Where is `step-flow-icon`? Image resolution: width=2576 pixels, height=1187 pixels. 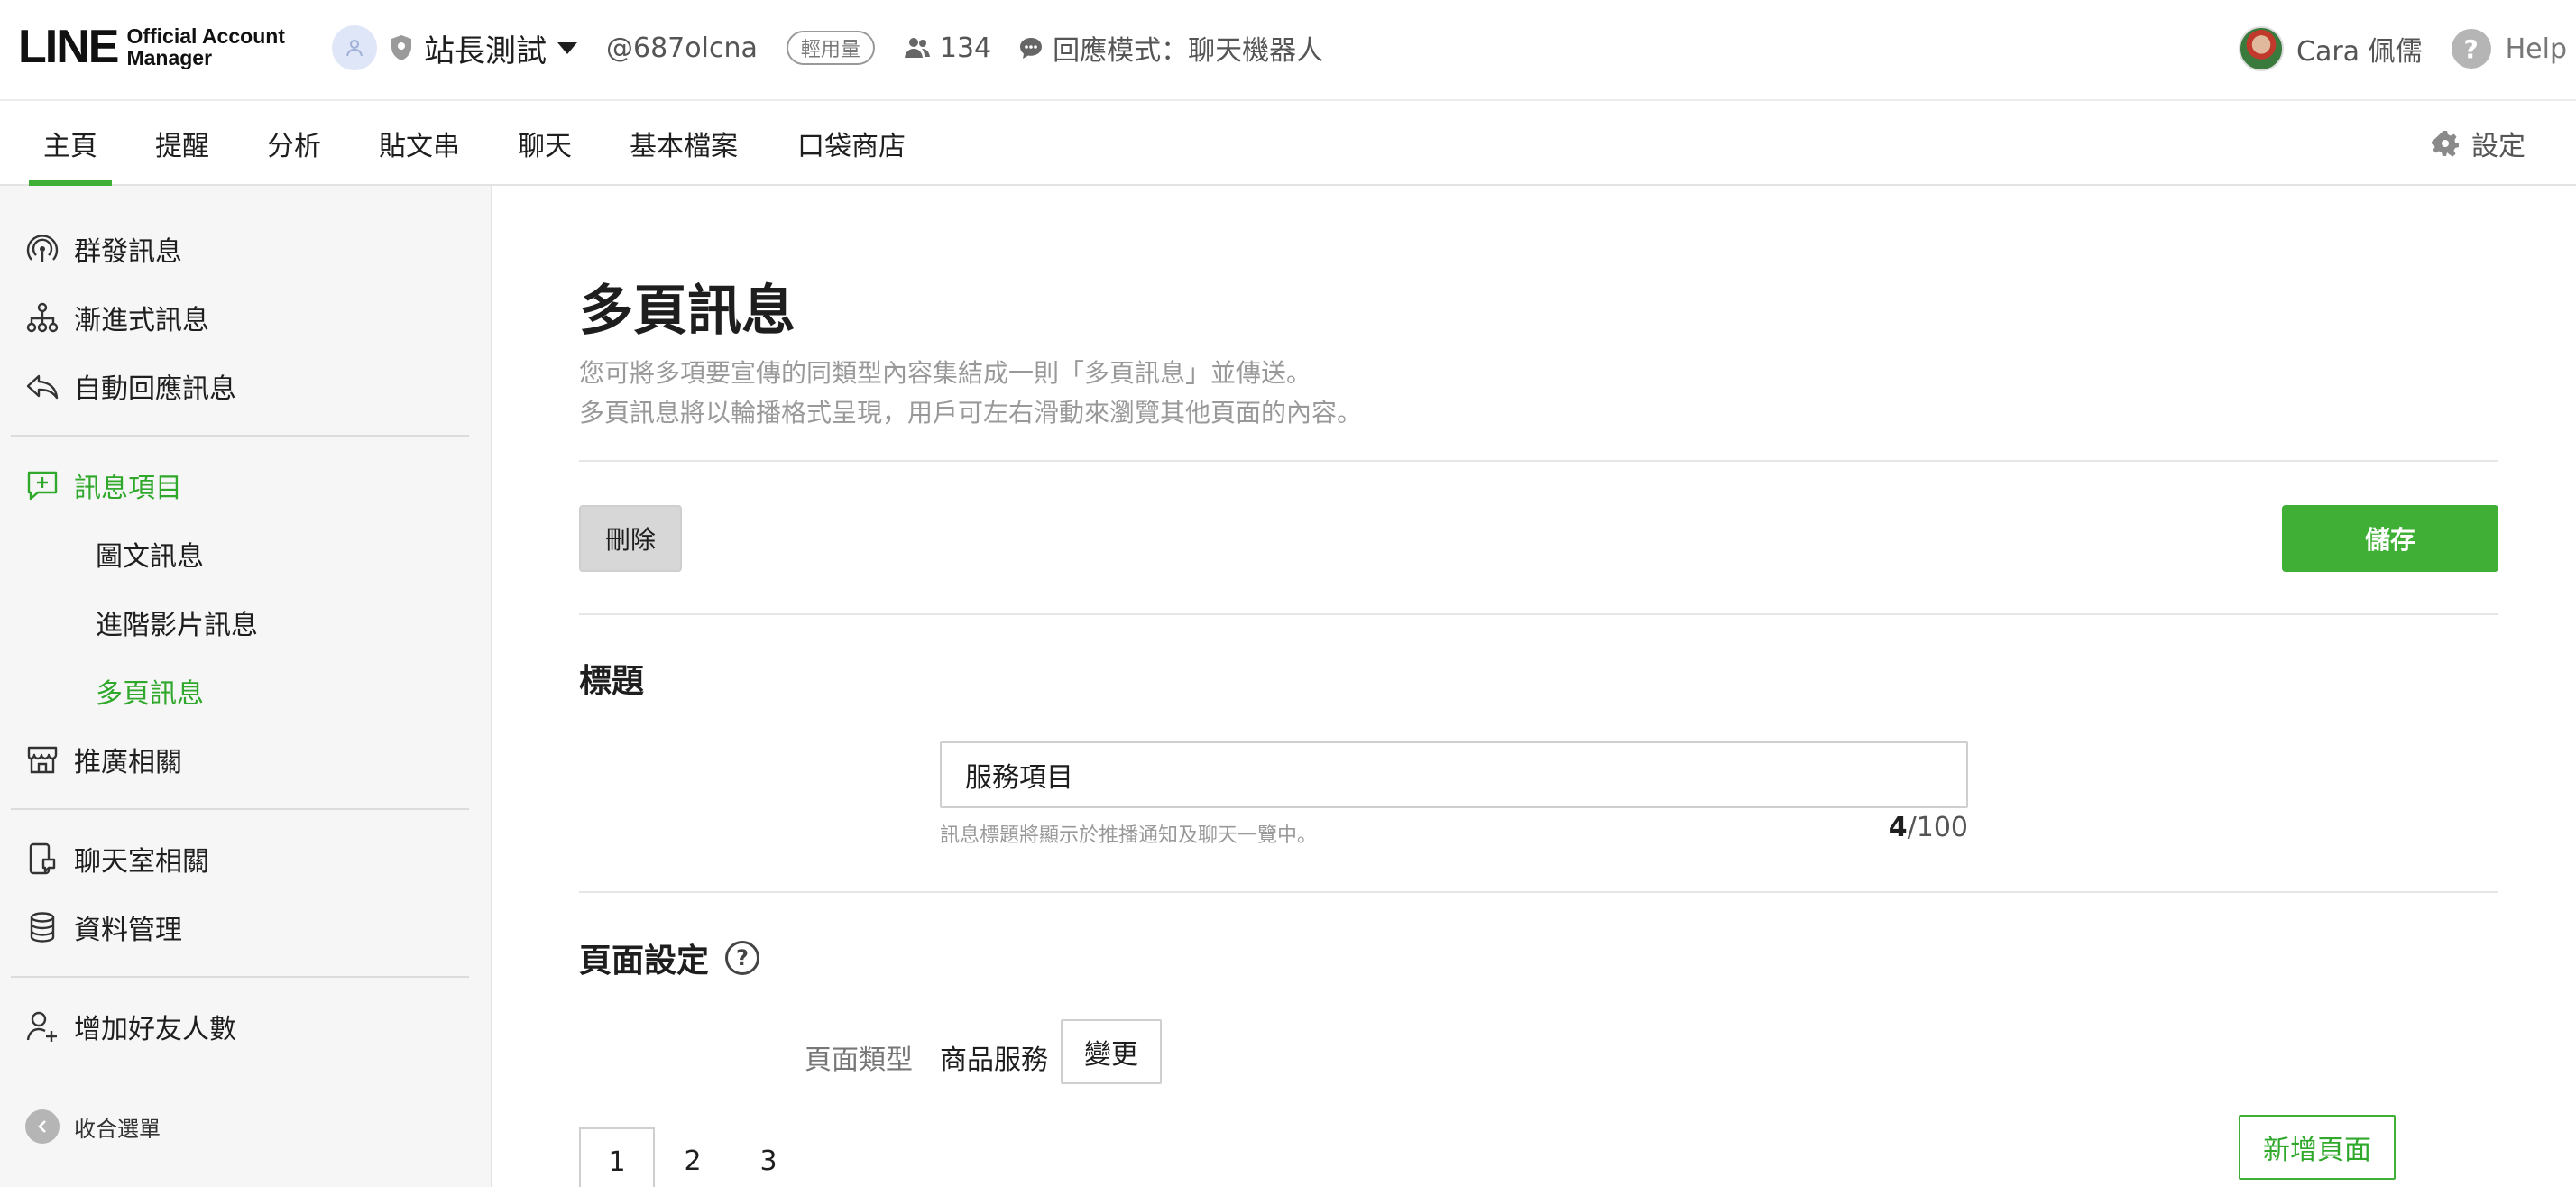
step-flow-icon is located at coordinates (42, 317).